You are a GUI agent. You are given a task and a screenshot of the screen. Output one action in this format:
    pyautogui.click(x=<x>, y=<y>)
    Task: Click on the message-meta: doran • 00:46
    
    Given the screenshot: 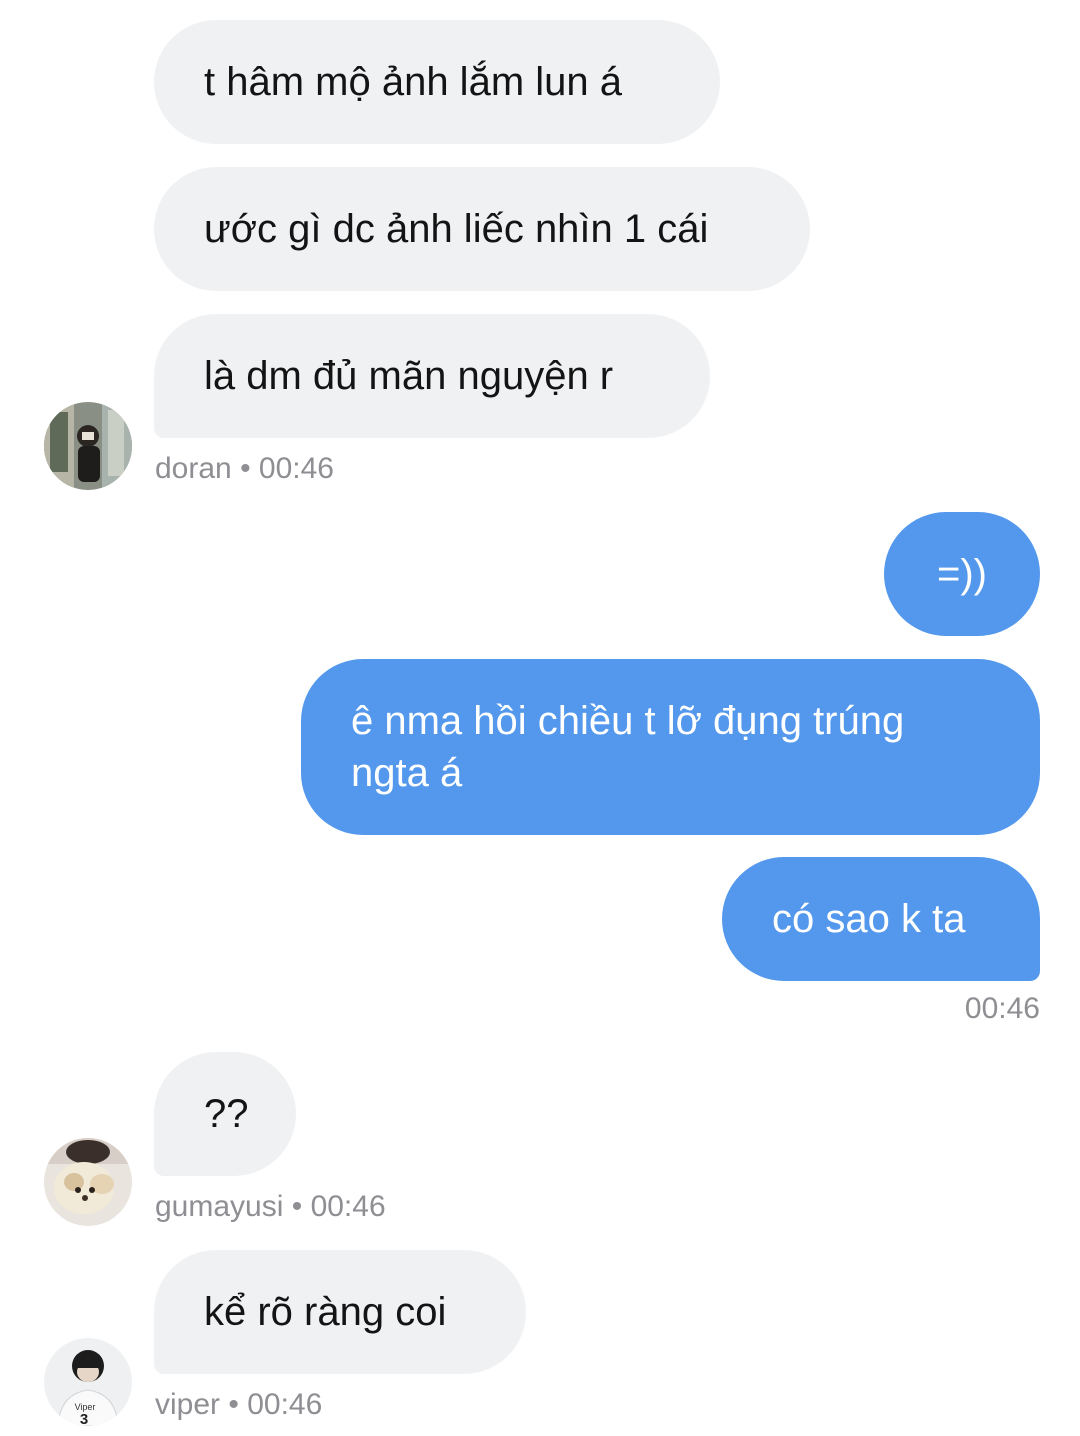 What is the action you would take?
    pyautogui.click(x=244, y=468)
    